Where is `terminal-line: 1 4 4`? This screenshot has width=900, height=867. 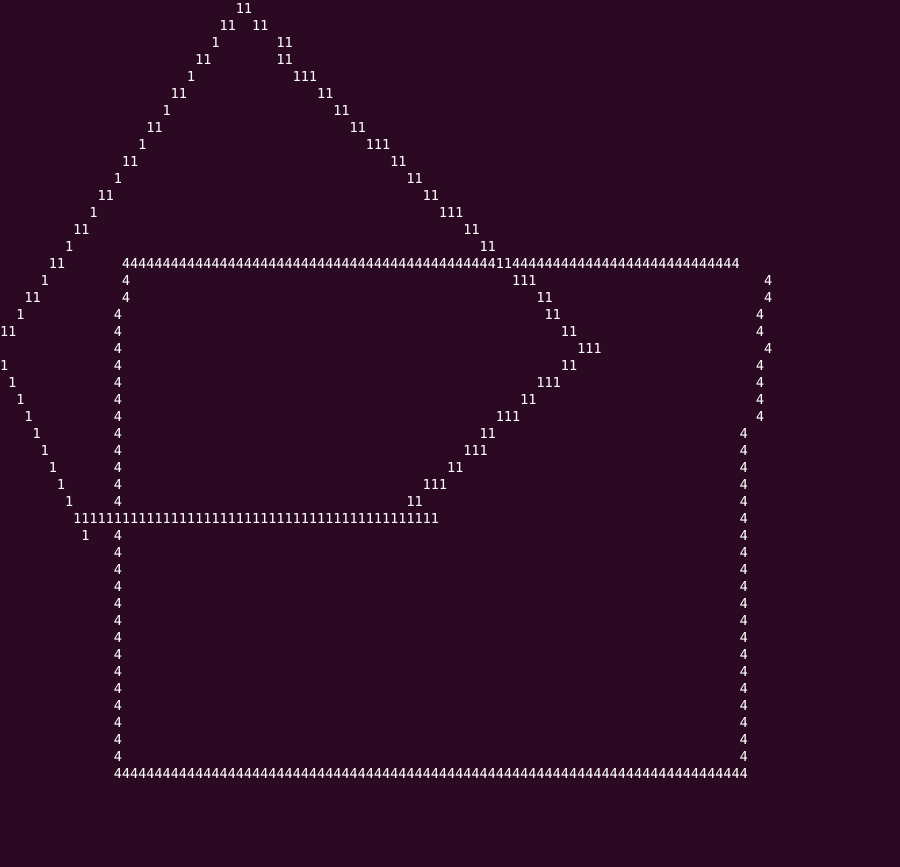 terminal-line: 1 4 4 is located at coordinates (374, 536).